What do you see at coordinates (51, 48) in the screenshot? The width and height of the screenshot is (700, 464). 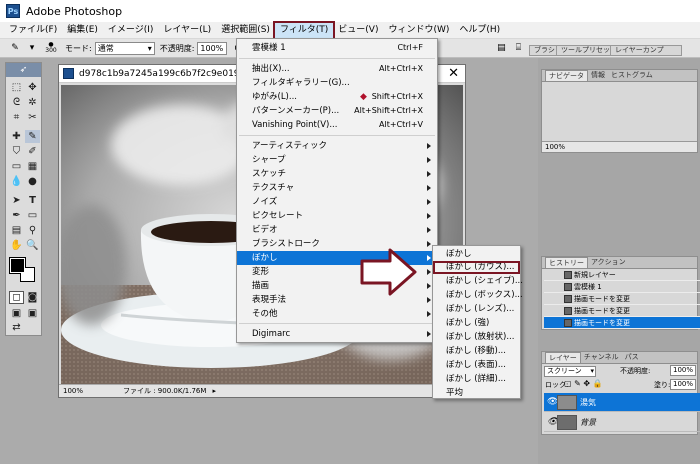 I see `brush-preset-picker: ● 300` at bounding box center [51, 48].